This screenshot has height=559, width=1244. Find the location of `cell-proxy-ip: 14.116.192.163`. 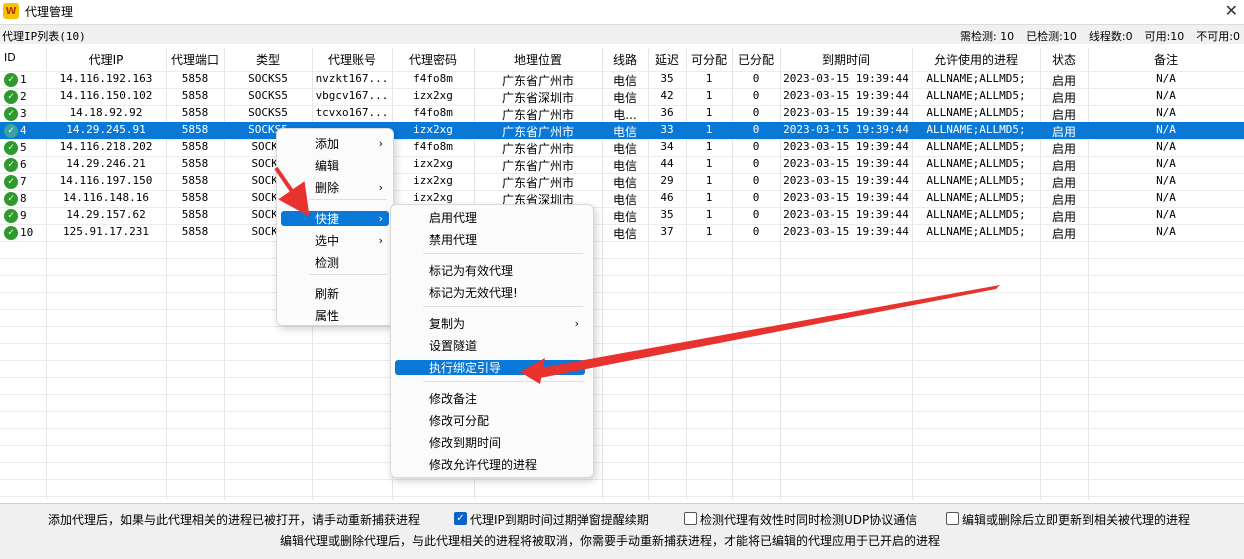

cell-proxy-ip: 14.116.192.163 is located at coordinates (106, 78).